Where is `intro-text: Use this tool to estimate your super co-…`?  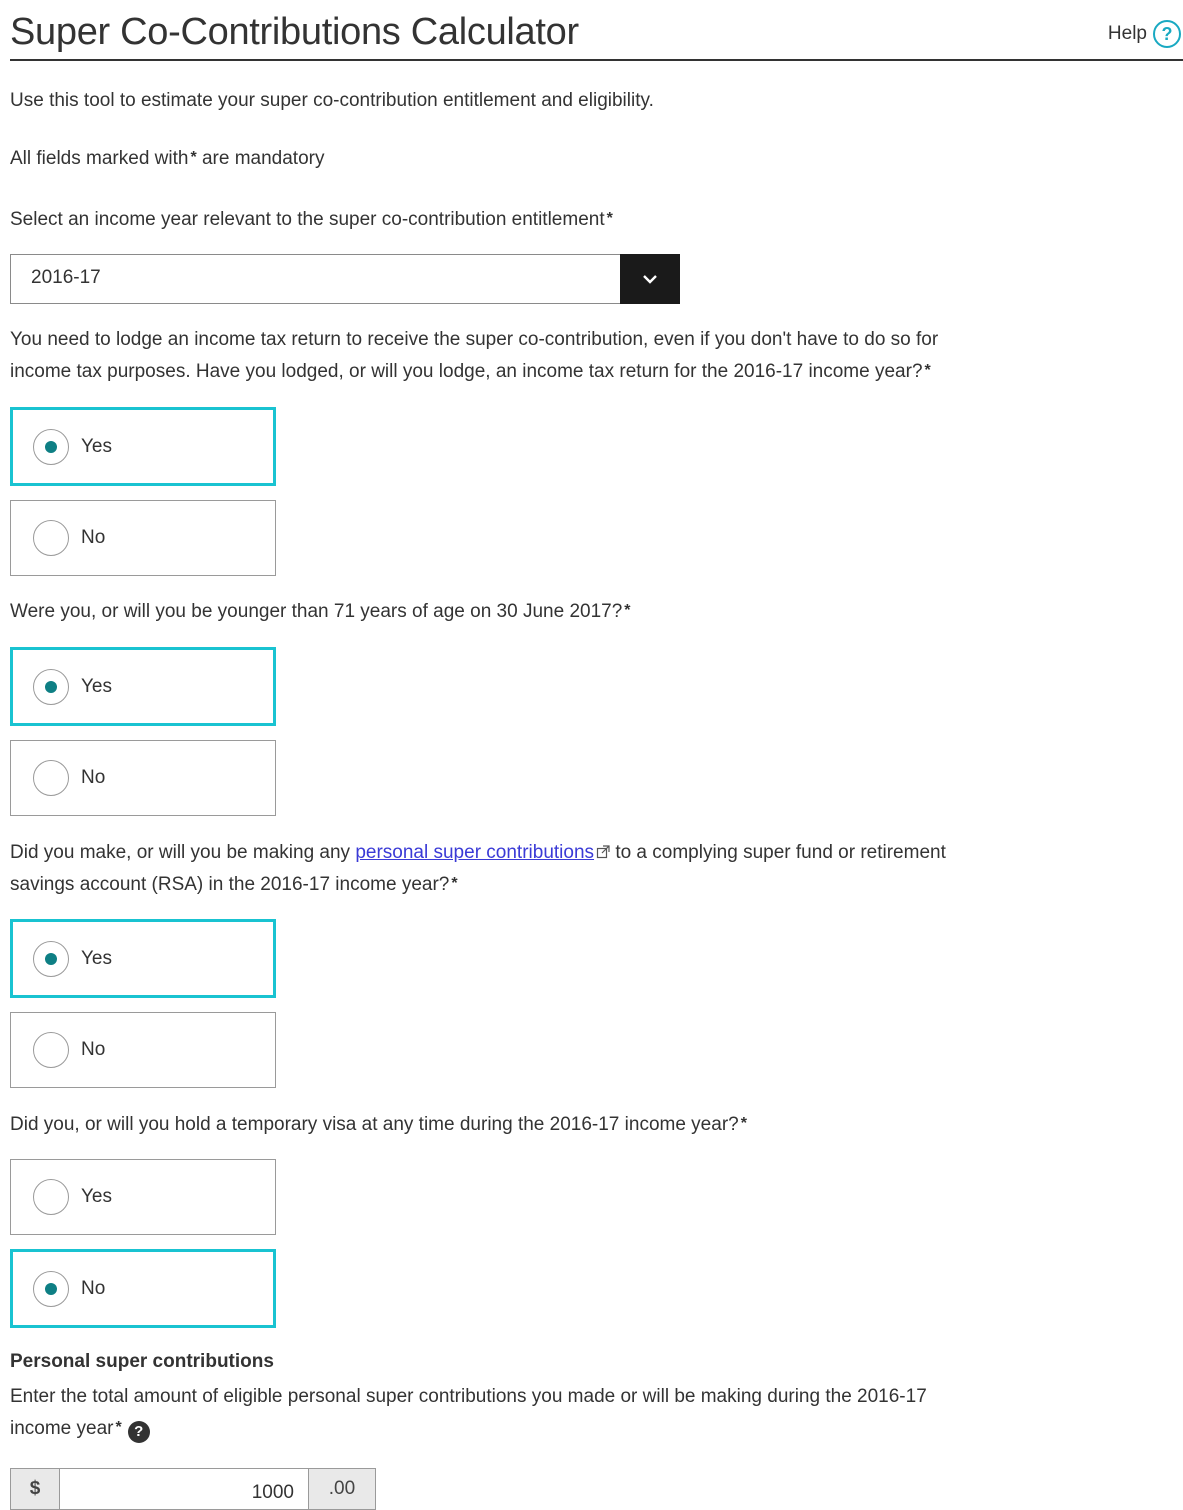
intro-text: Use this tool to estimate your super co-… is located at coordinates (332, 100).